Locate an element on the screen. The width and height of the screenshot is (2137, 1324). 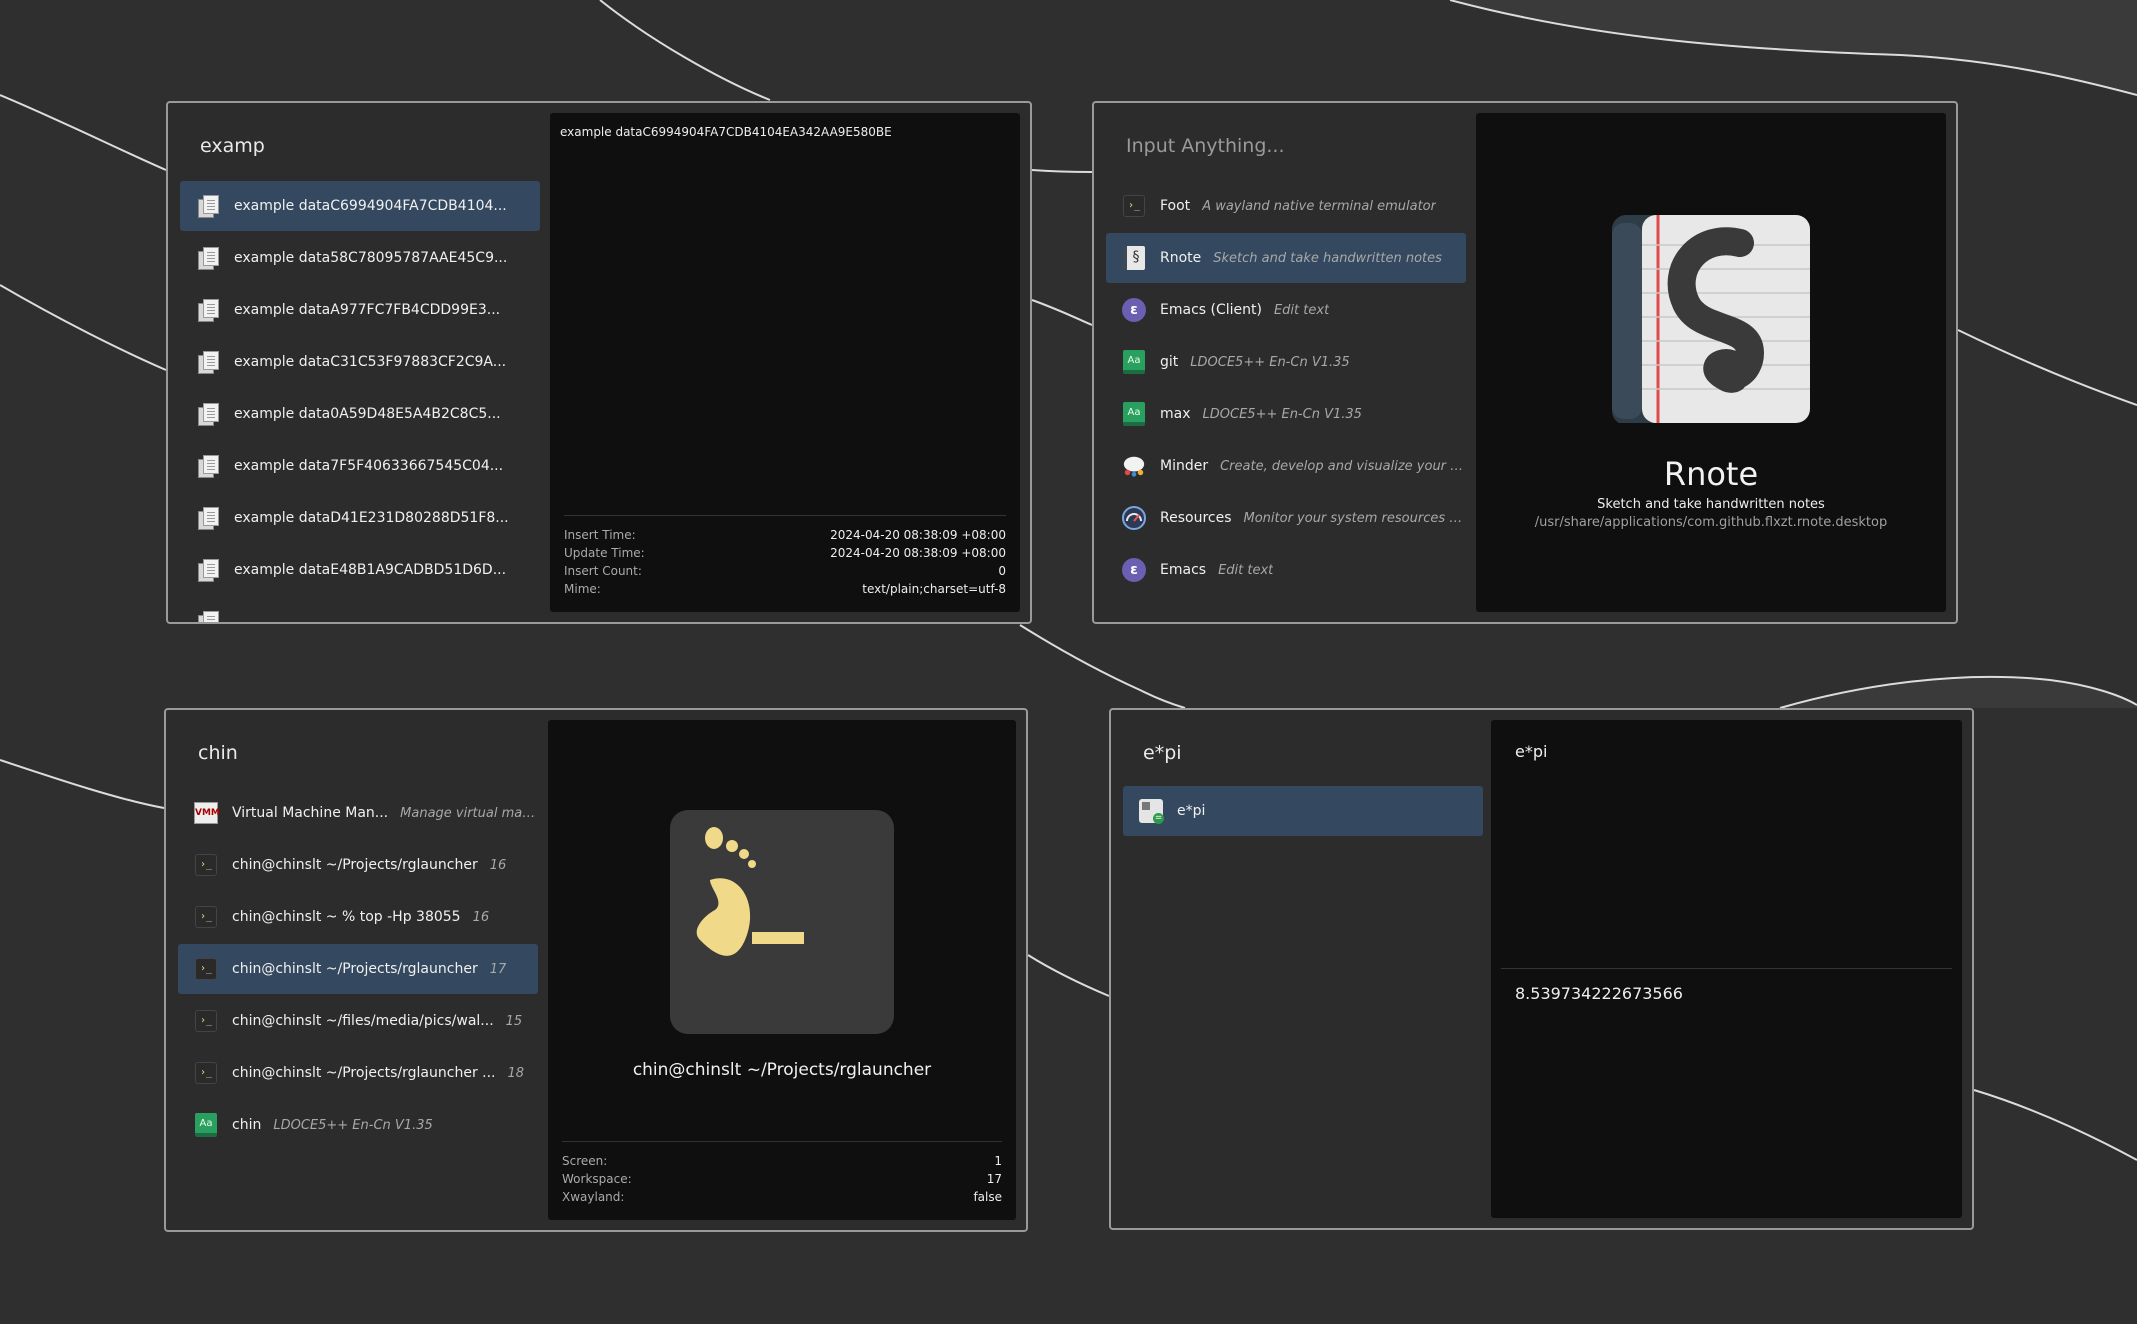
result-list: e*pi is located at coordinates (1303, 812).